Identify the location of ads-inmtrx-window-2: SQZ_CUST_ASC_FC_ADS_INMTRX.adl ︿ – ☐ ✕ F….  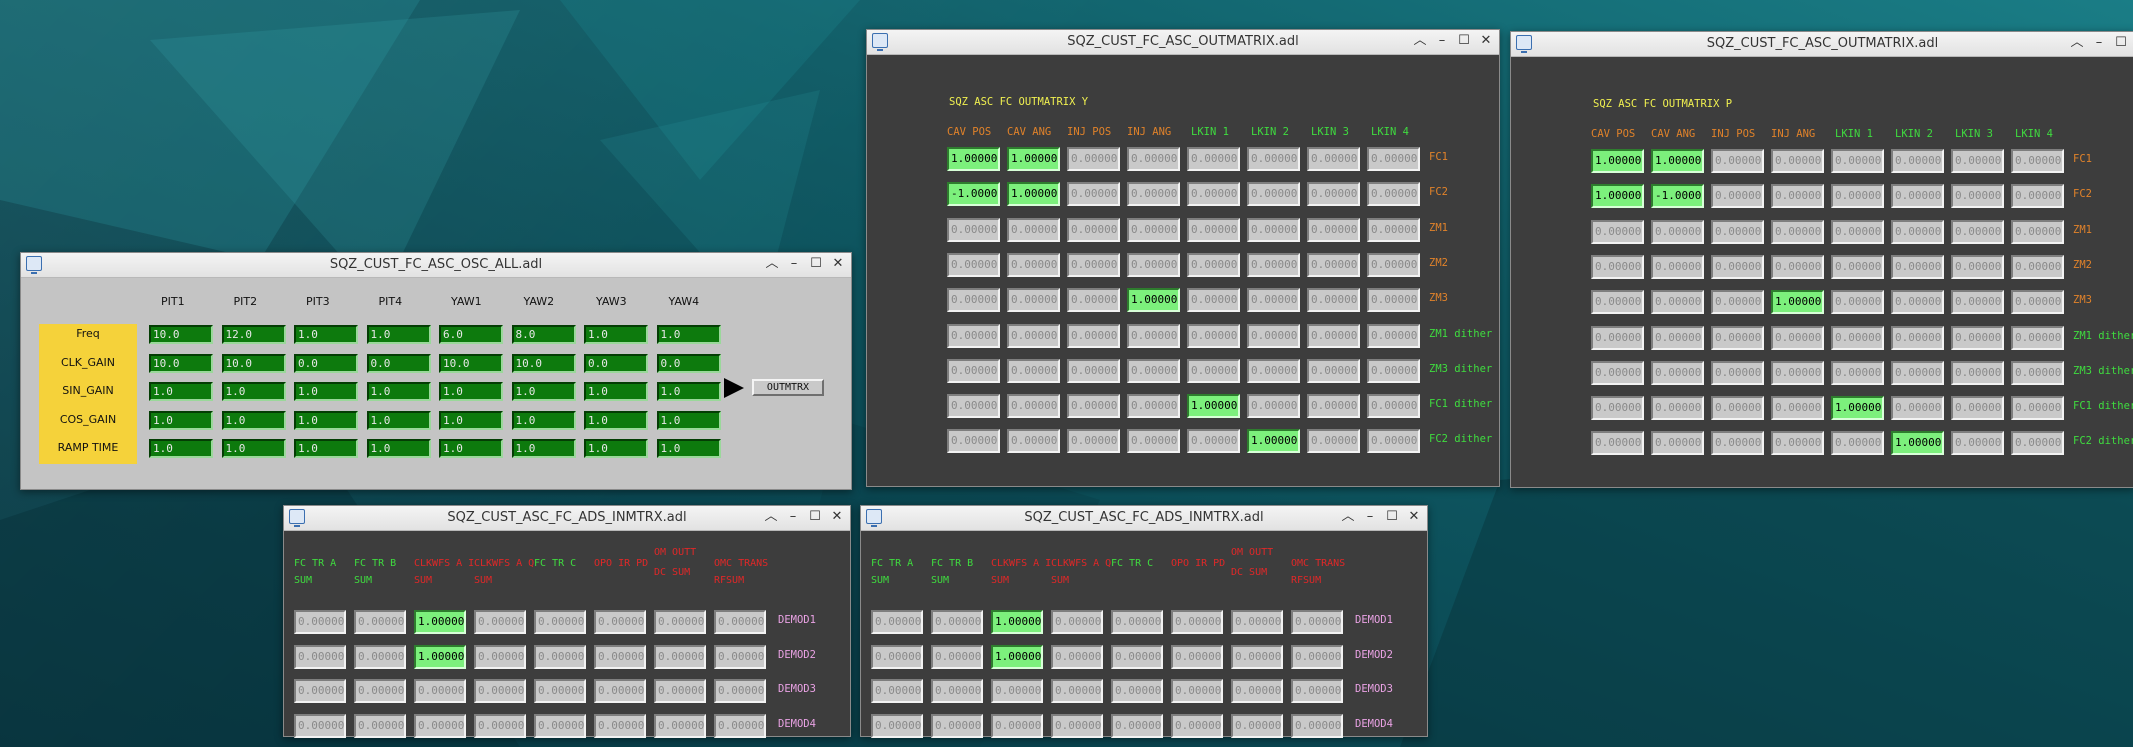
(1144, 621).